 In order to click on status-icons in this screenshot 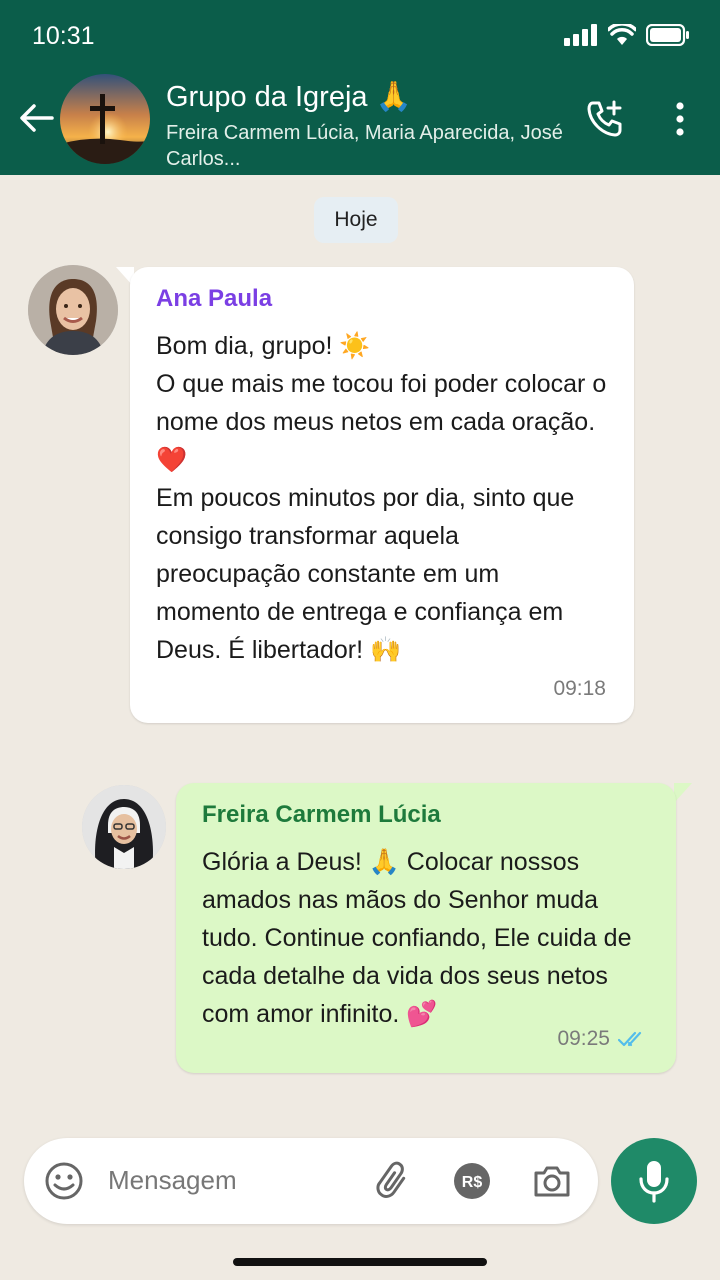, I will do `click(627, 36)`.